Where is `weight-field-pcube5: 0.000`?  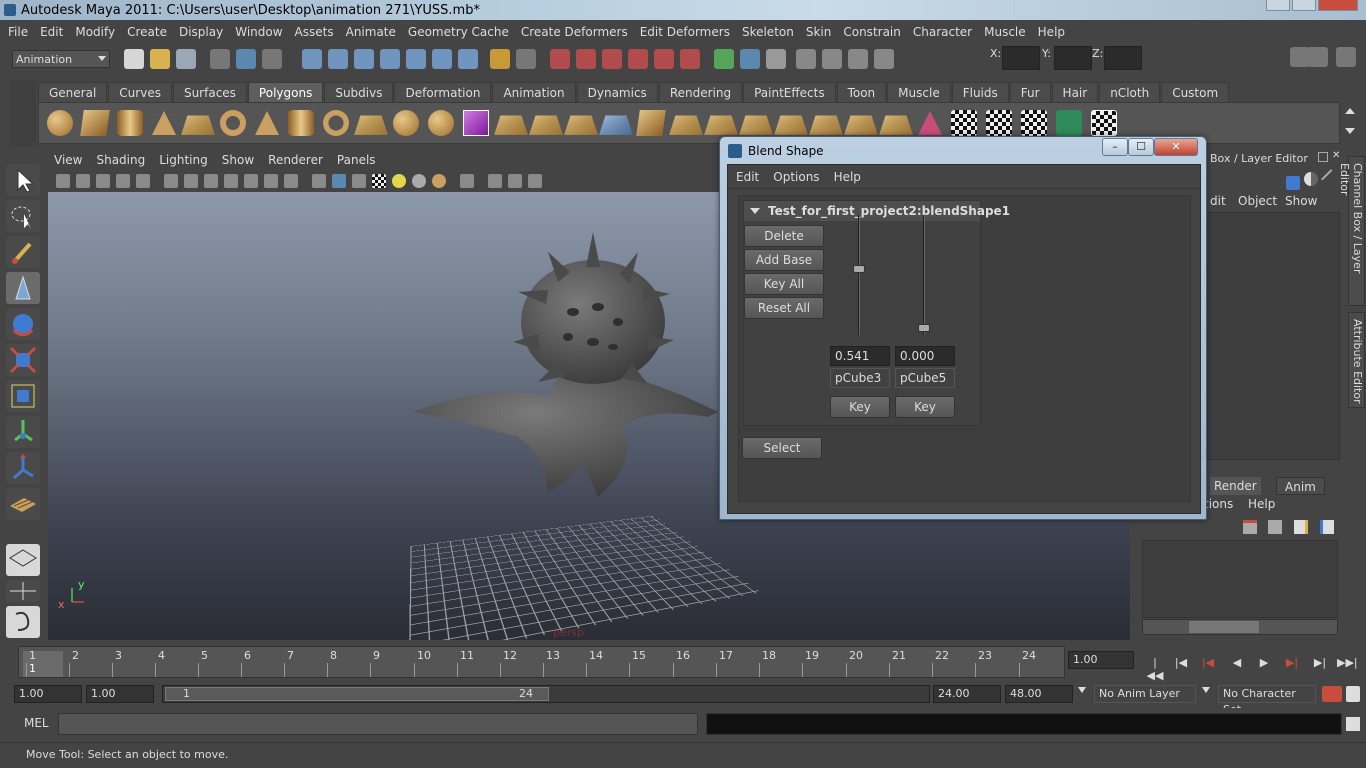 weight-field-pcube5: 0.000 is located at coordinates (925, 356).